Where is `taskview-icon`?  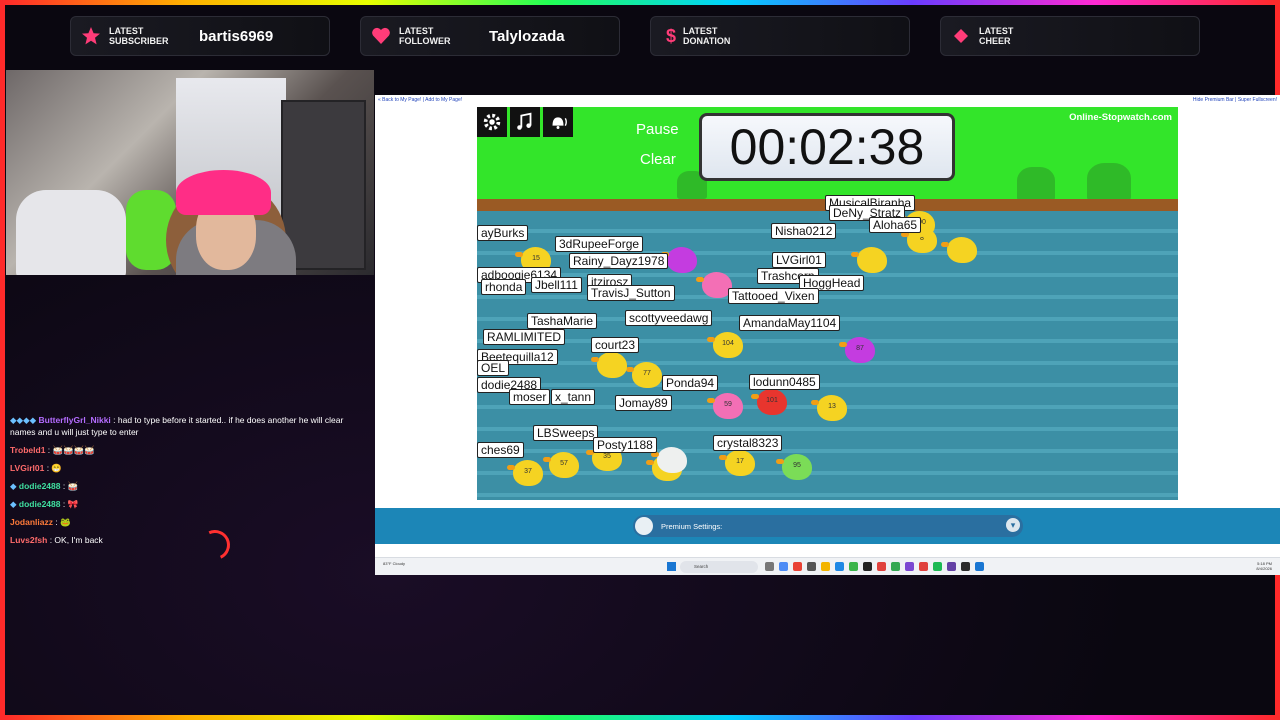
taskview-icon is located at coordinates (769, 566).